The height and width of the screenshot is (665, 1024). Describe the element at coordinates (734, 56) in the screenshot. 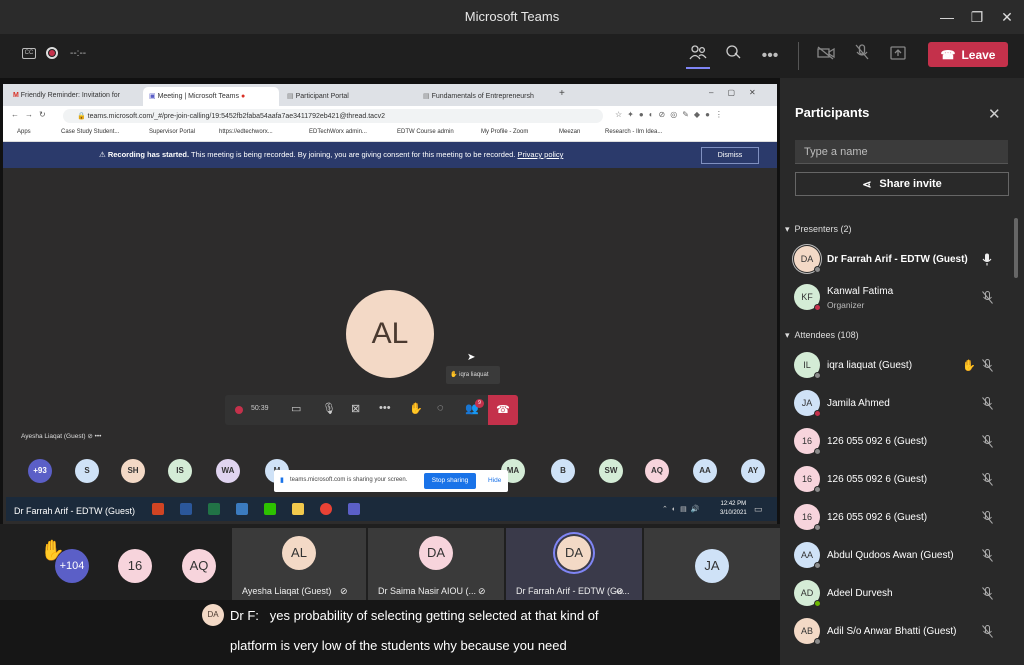

I see `raise-hand-icon` at that location.